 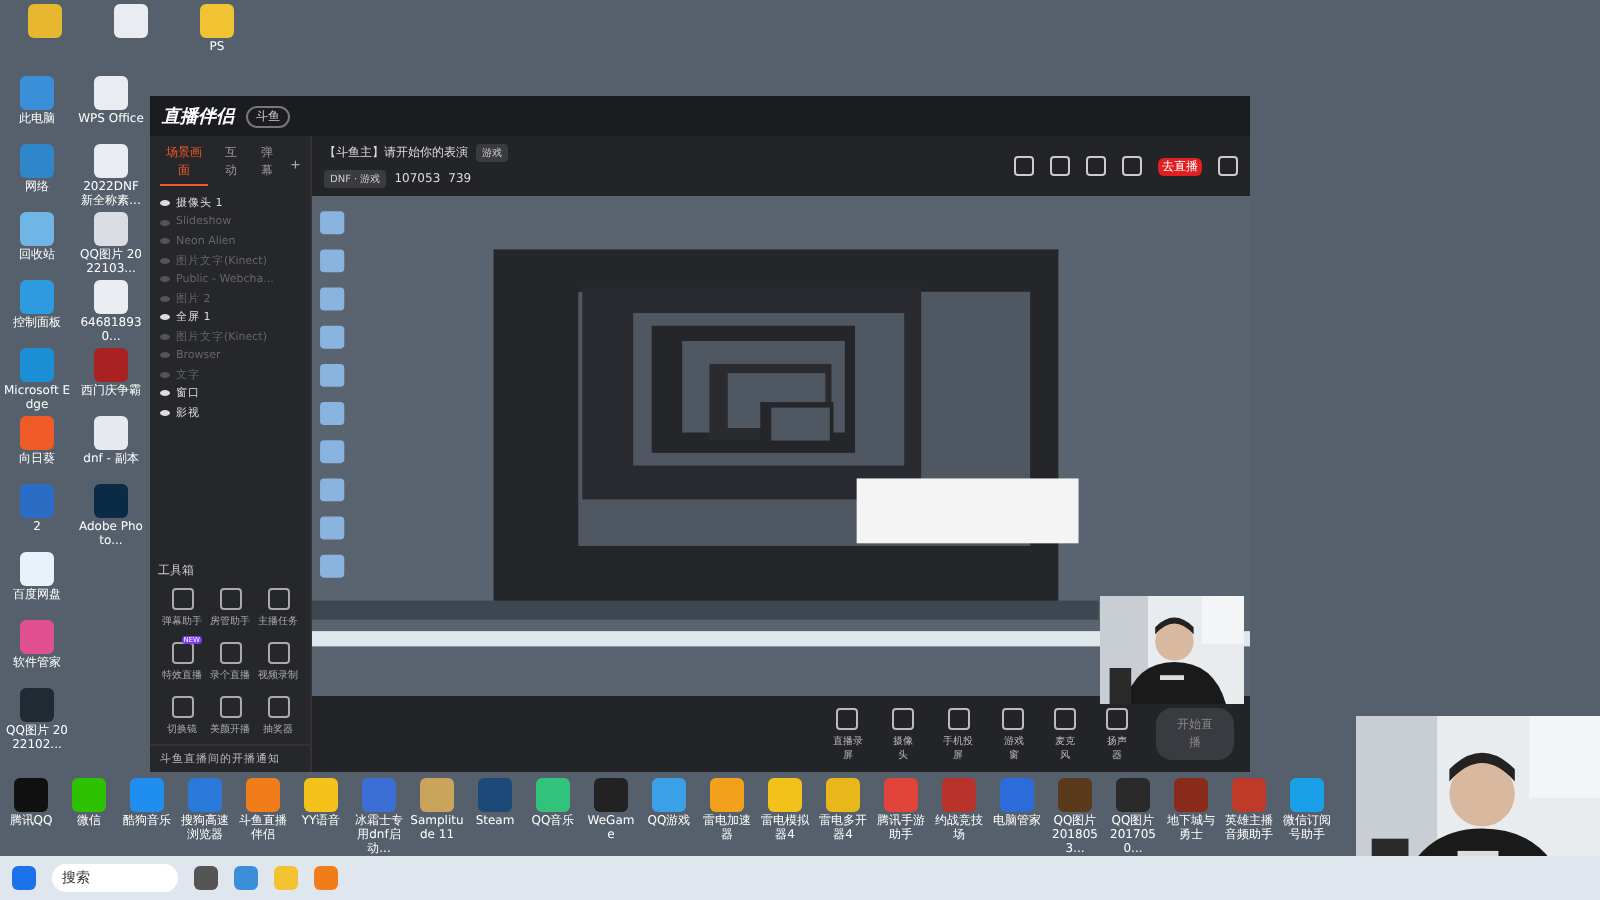 I want to click on start-icon, so click(x=24, y=878).